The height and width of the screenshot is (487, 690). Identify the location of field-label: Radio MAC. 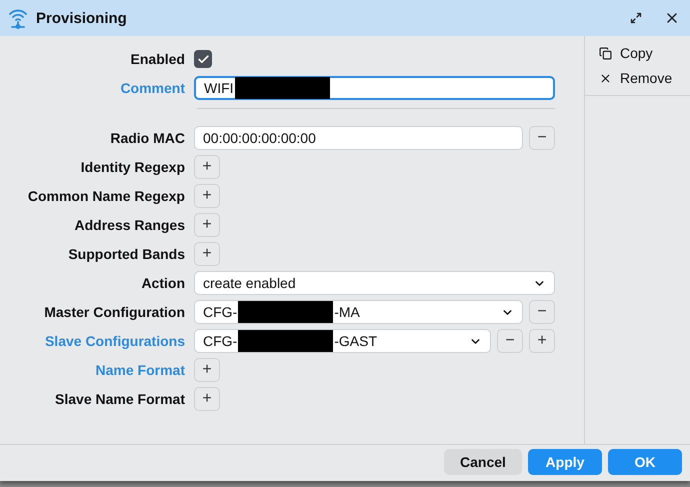
(147, 138).